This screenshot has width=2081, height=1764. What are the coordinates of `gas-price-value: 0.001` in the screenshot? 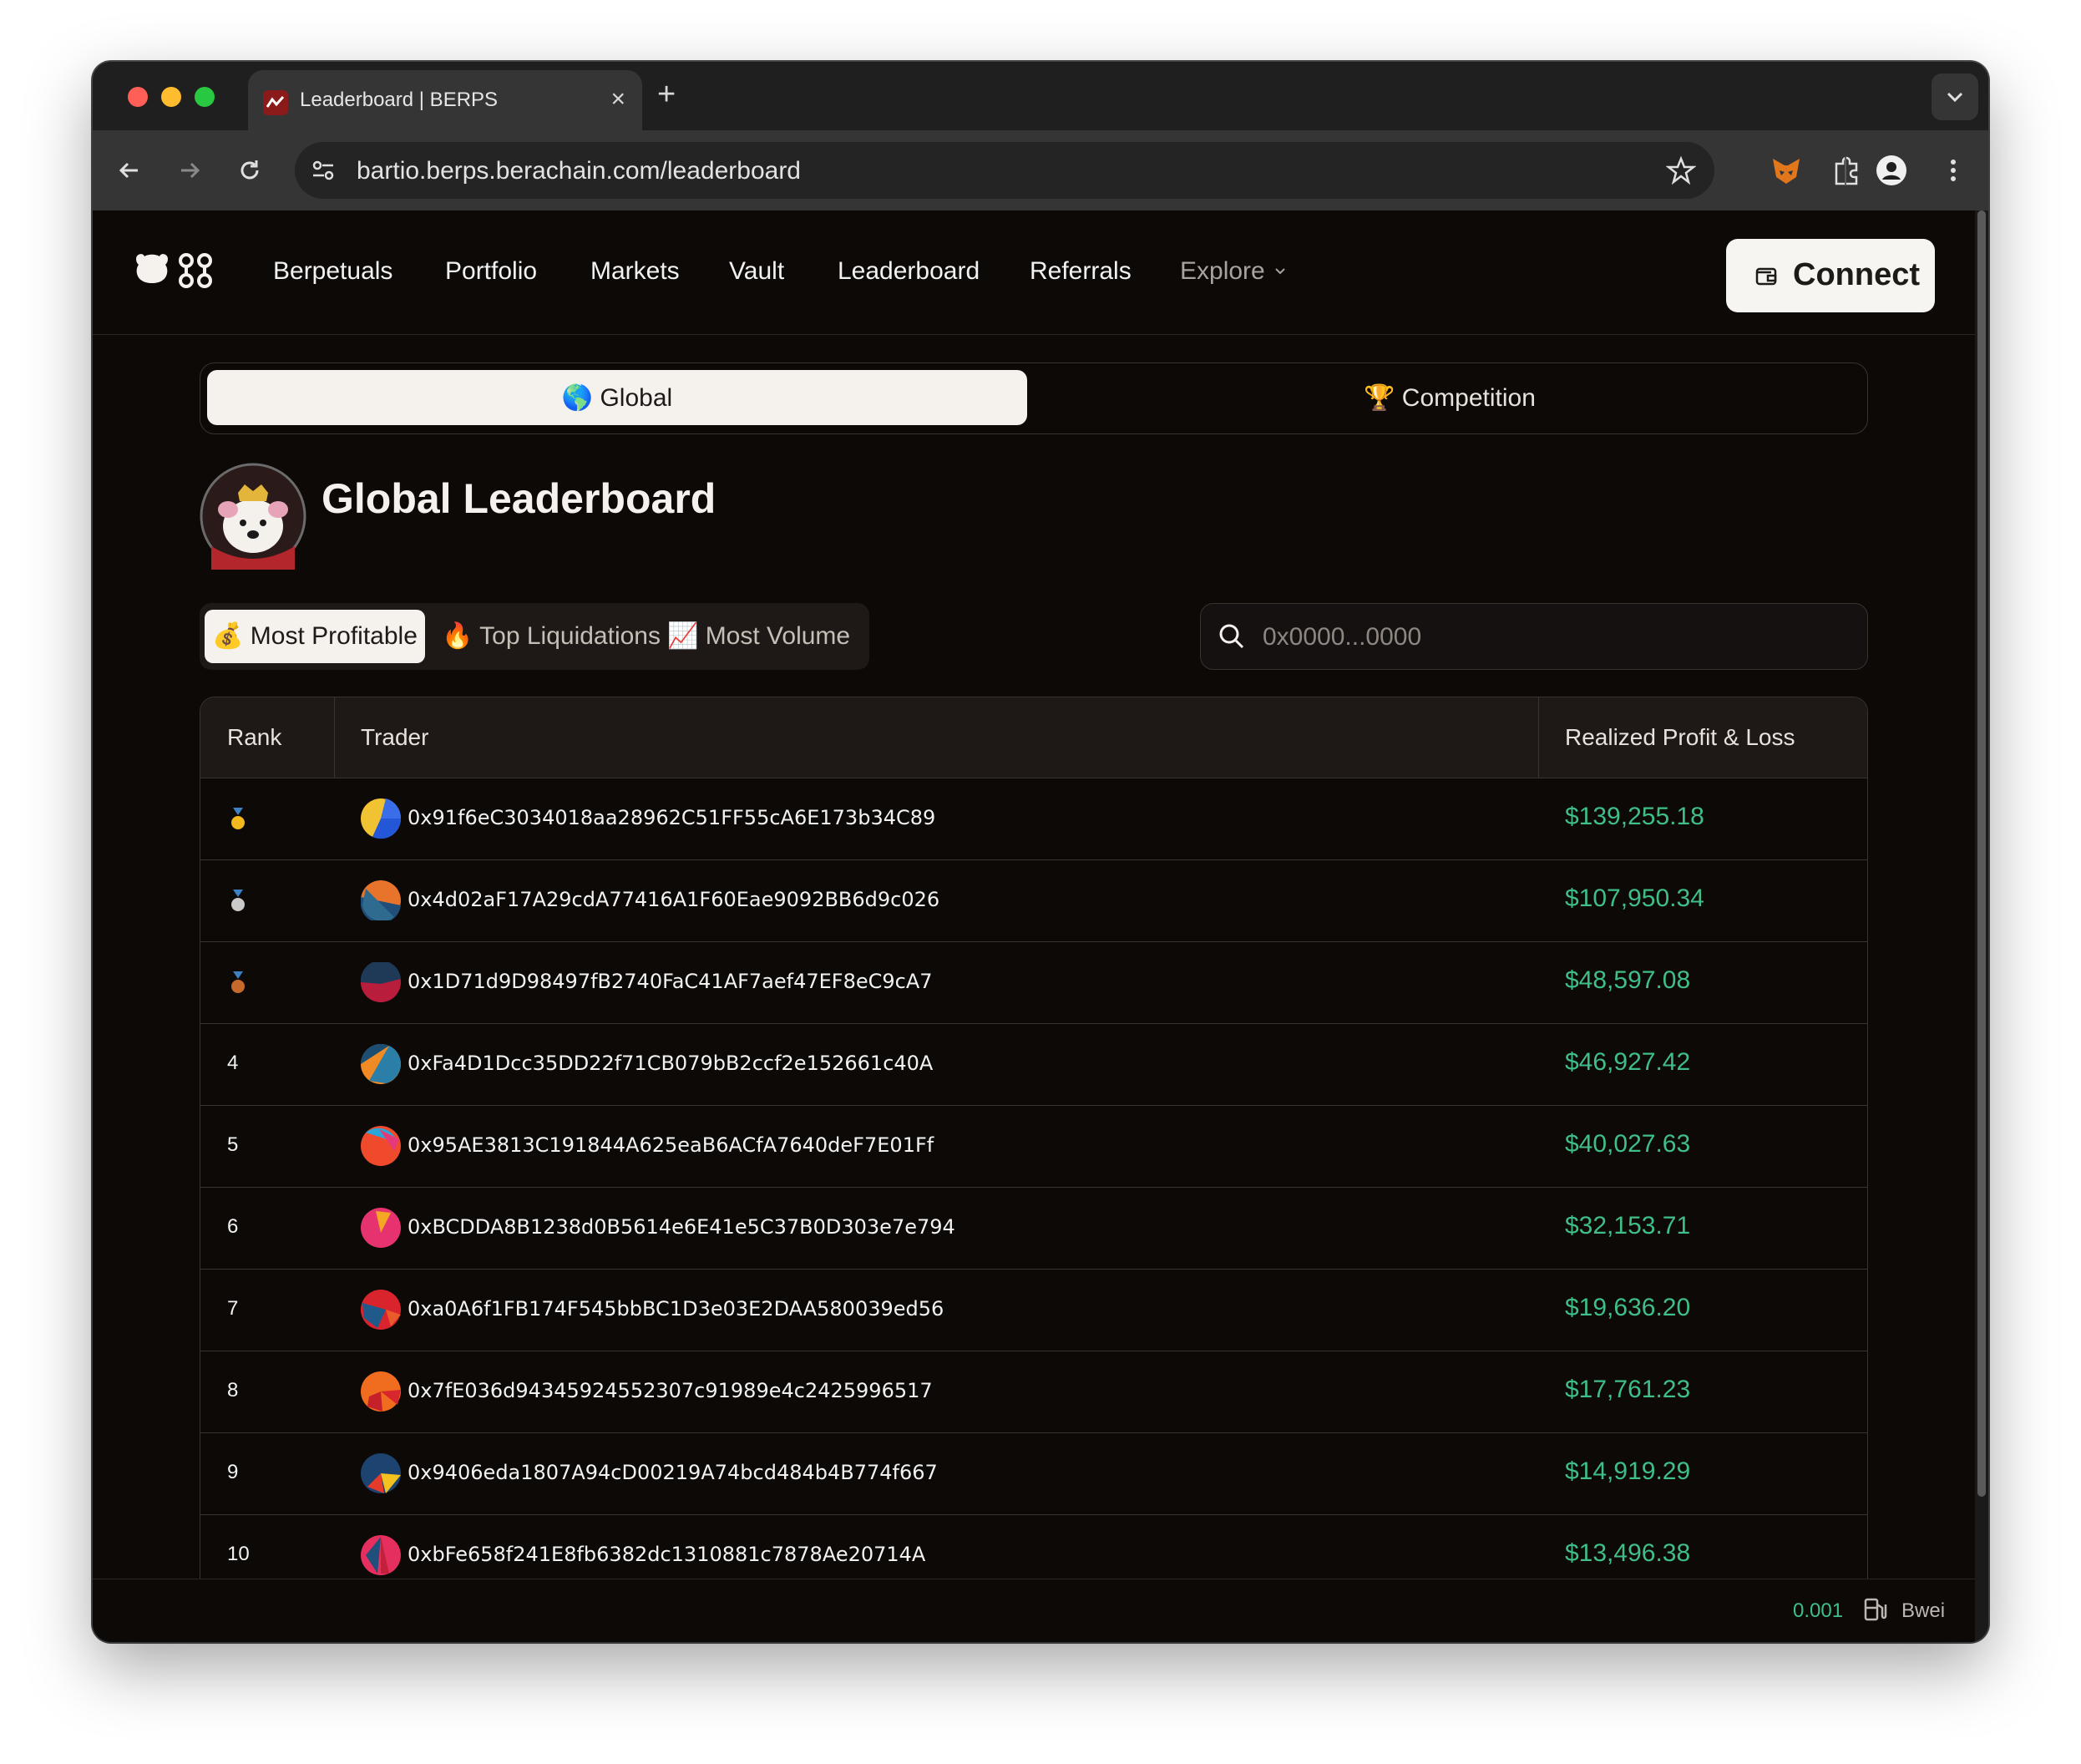 It's located at (1818, 1610).